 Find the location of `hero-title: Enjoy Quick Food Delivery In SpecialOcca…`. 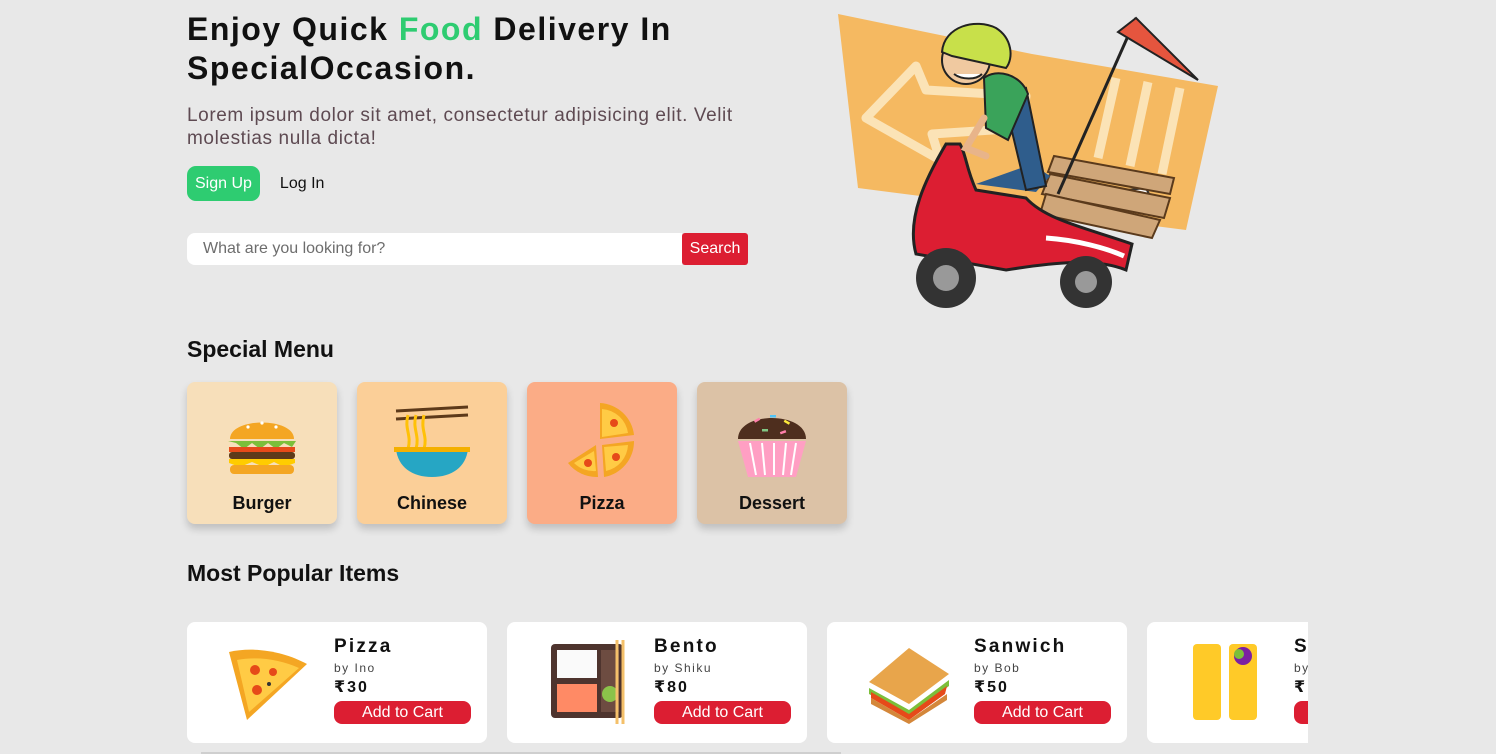

hero-title: Enjoy Quick Food Delivery In SpecialOcca… is located at coordinates (429, 49).